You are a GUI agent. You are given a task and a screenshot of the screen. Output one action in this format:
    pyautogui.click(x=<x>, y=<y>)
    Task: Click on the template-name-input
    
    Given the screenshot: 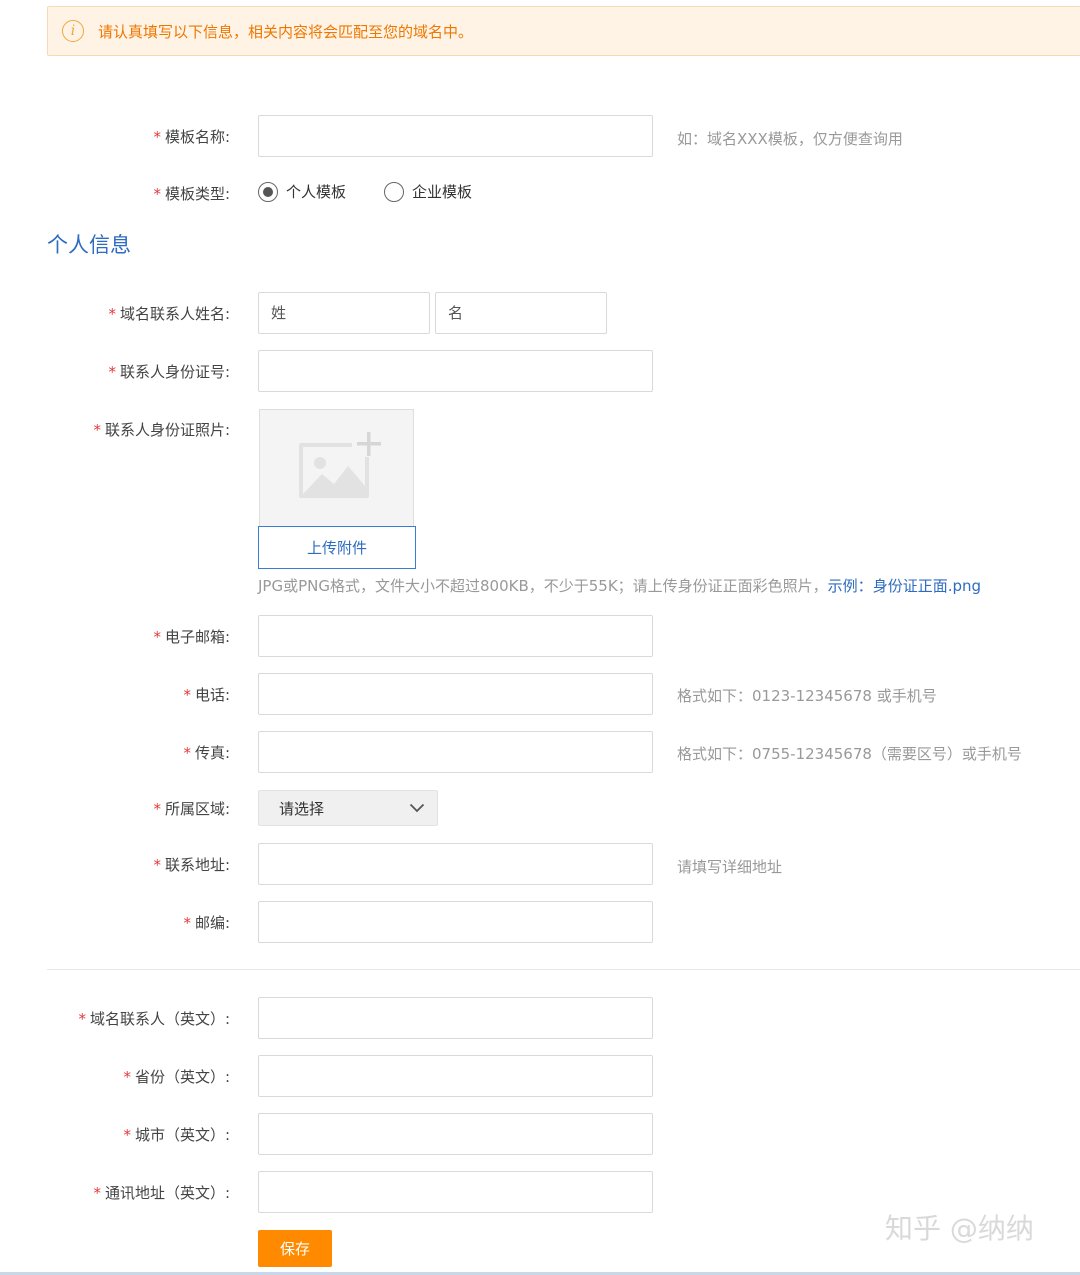 What is the action you would take?
    pyautogui.click(x=455, y=136)
    